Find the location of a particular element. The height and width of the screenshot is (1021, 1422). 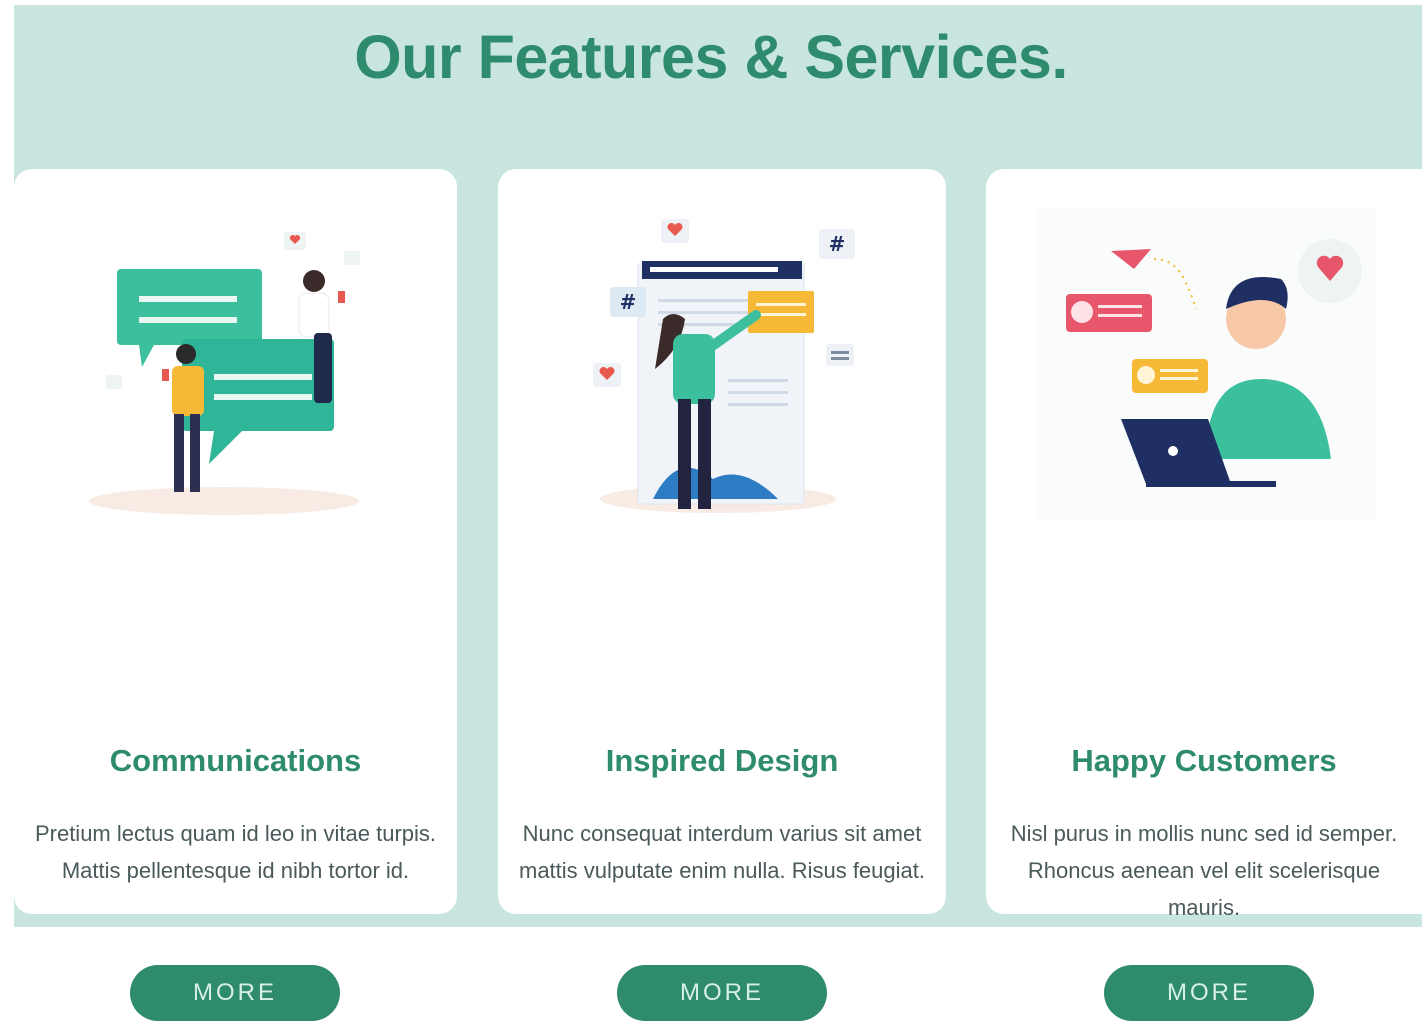

page-title: Our Features & Services. is located at coordinates (711, 57).